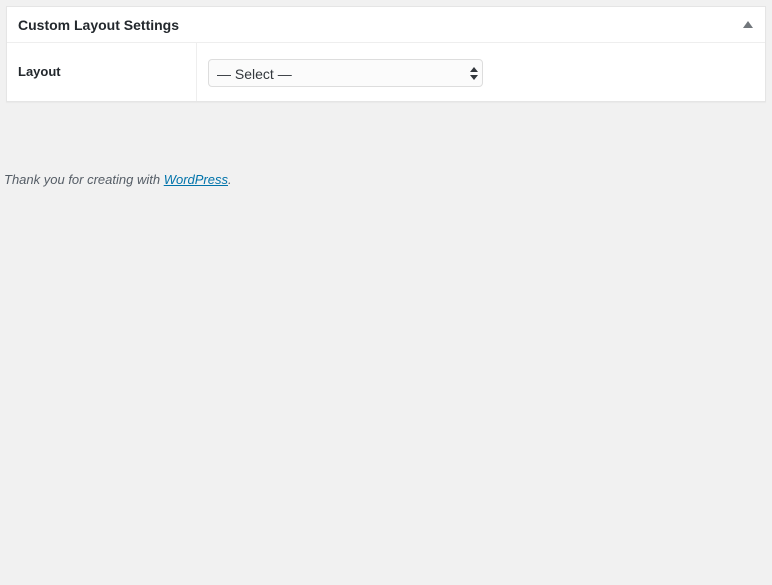 The height and width of the screenshot is (585, 772). What do you see at coordinates (39, 71) in the screenshot?
I see `layout-label: Layout` at bounding box center [39, 71].